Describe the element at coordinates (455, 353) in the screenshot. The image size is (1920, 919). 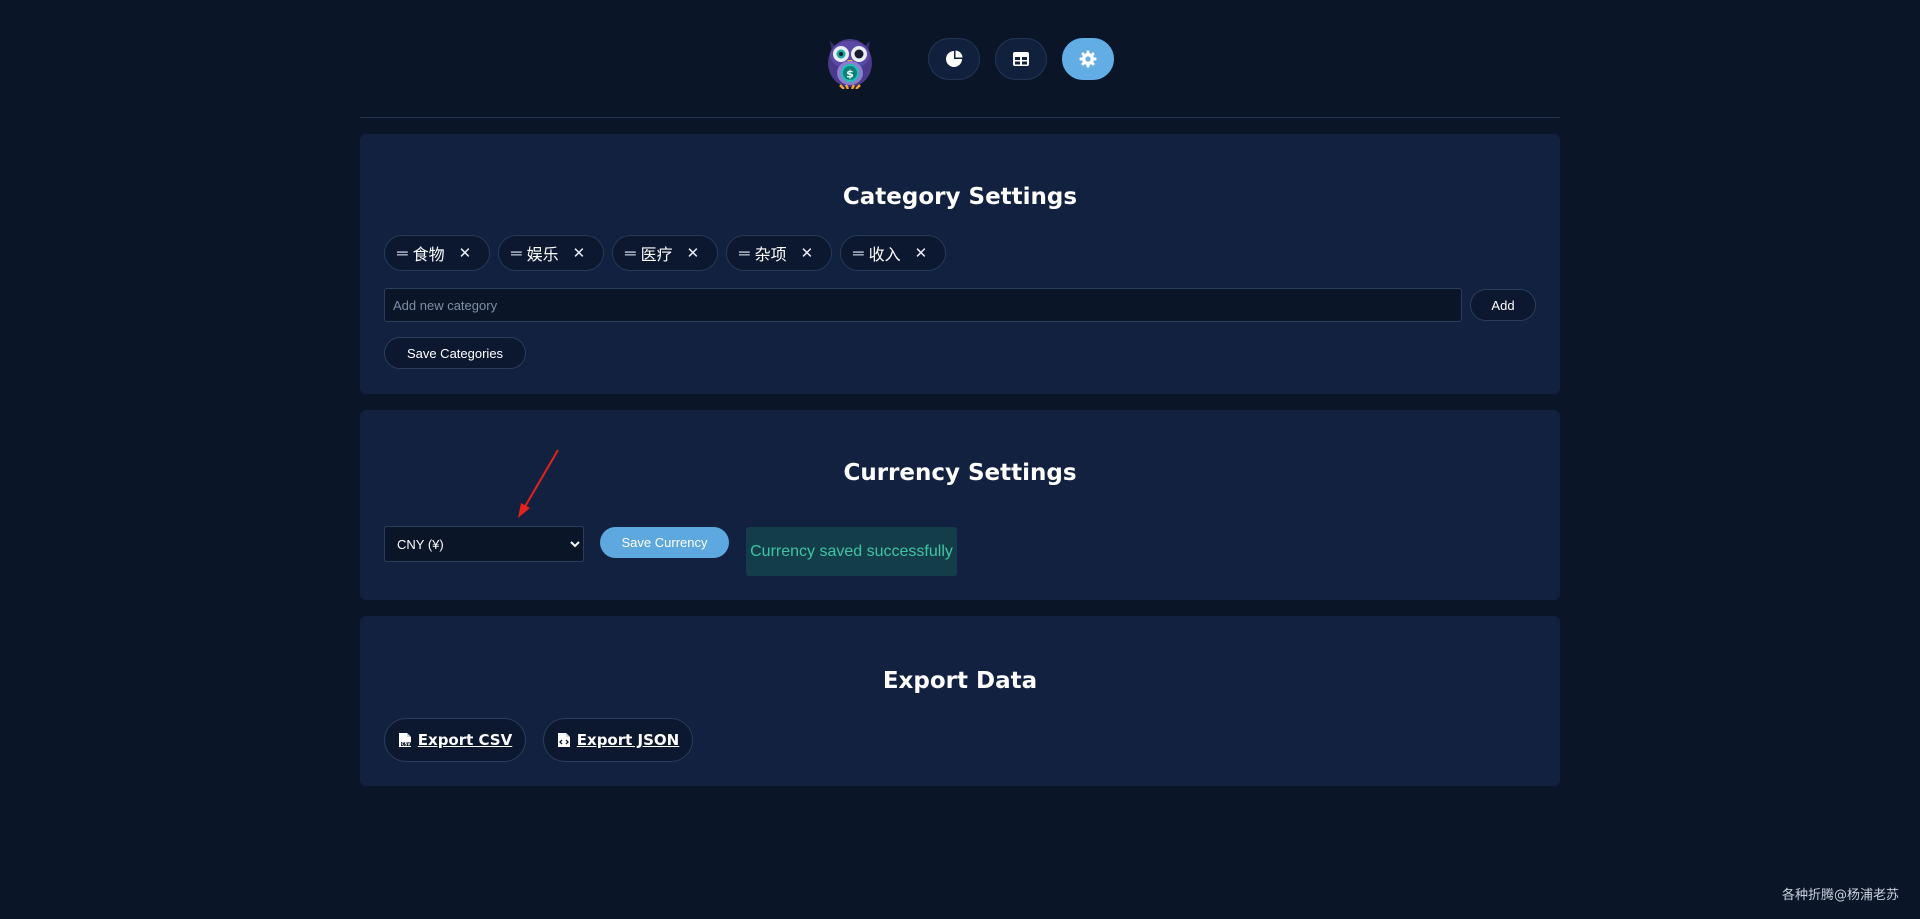
I see `save-categories-button: Save Categories` at that location.